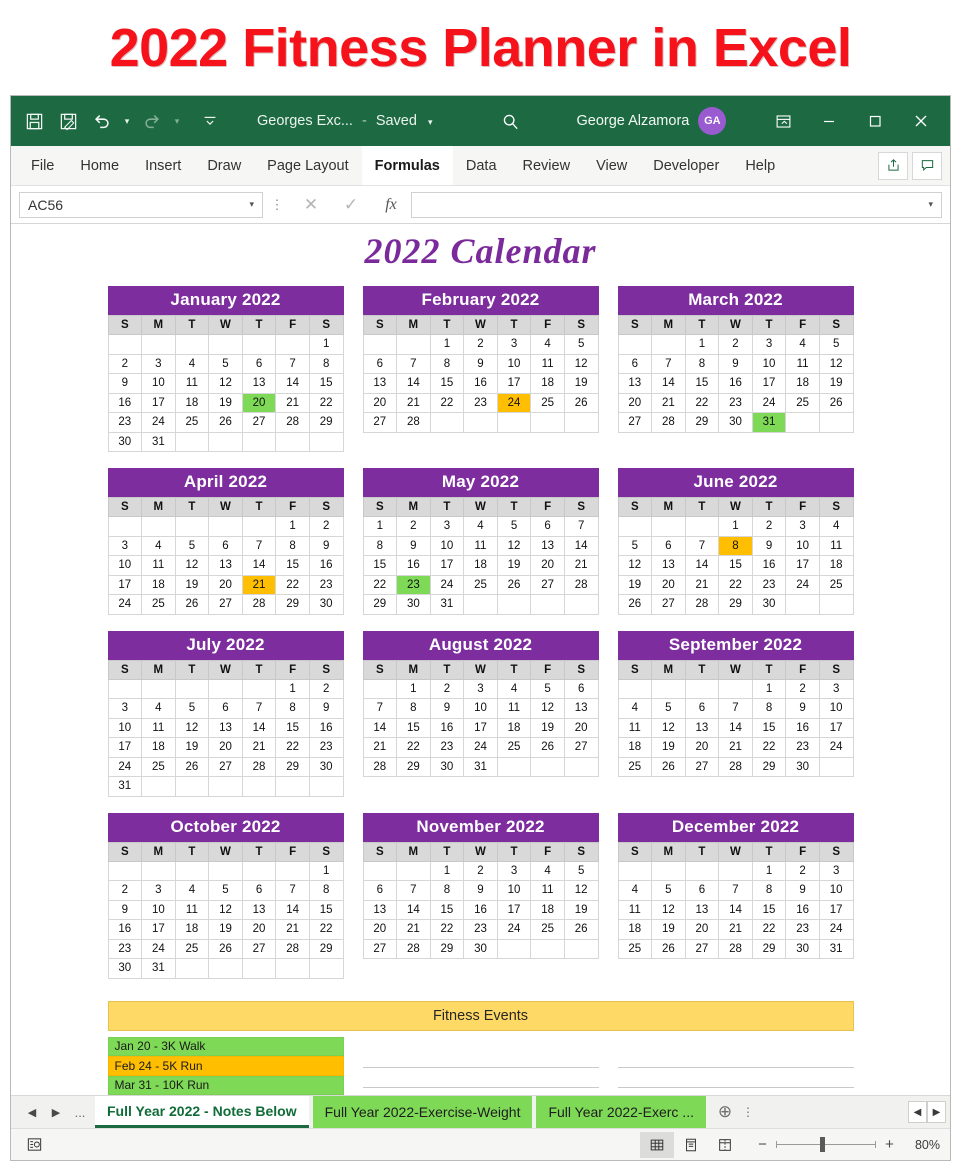 The image size is (961, 1161). What do you see at coordinates (224, 165) in the screenshot?
I see `ribbon-tab-draw: Draw` at bounding box center [224, 165].